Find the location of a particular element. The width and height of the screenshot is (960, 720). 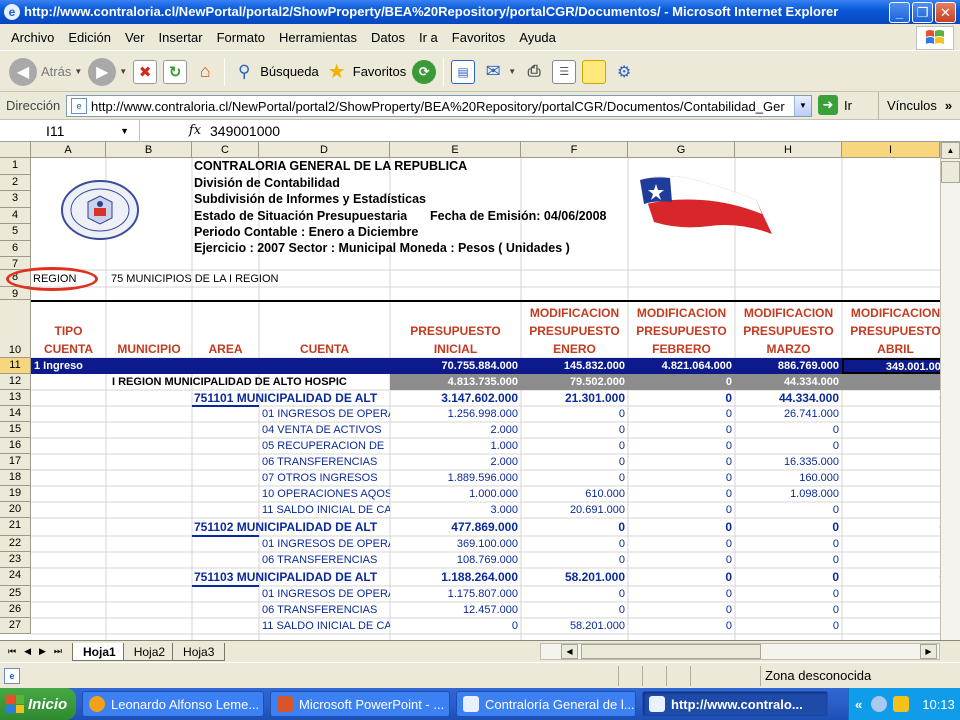

research-button: ▤ is located at coordinates (463, 72).